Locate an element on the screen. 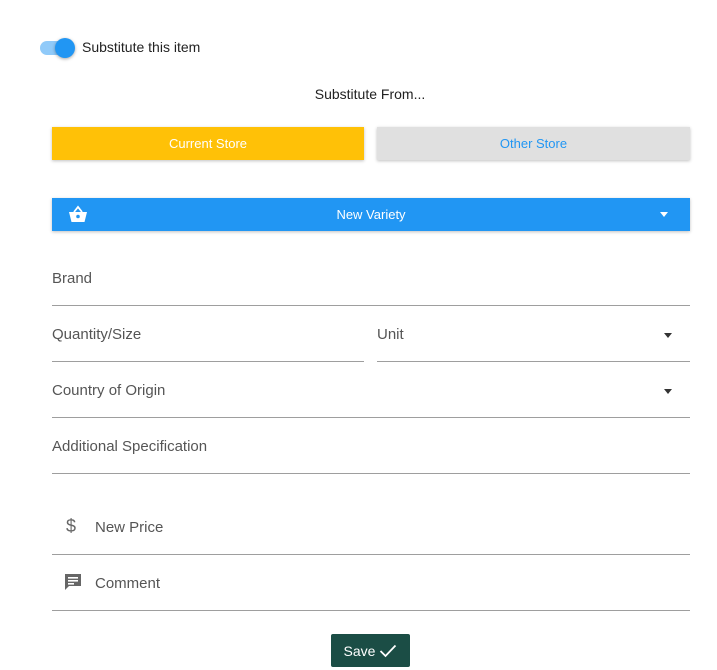 The image size is (717, 670). unit-label: Unit is located at coordinates (390, 334).